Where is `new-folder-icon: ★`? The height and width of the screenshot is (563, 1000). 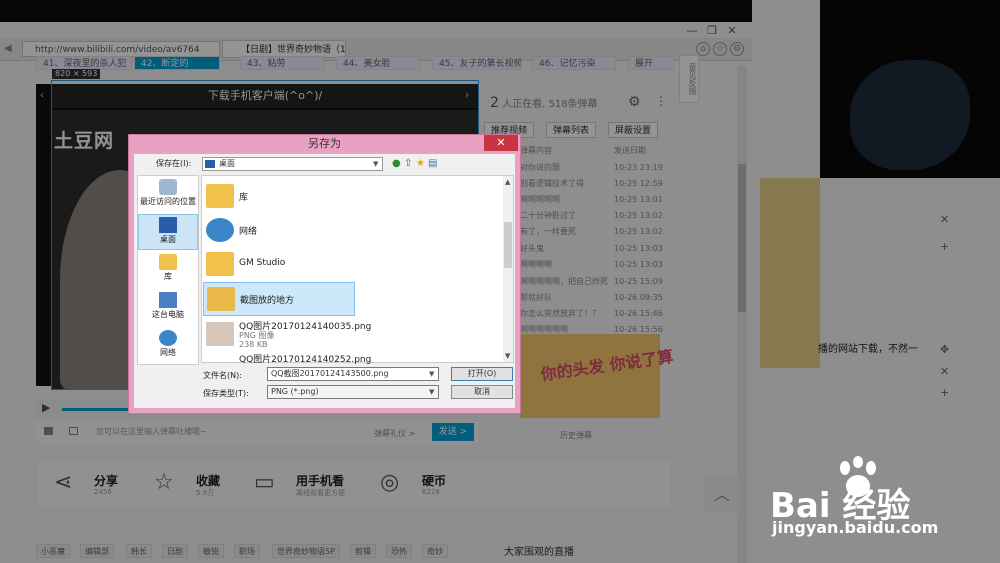 new-folder-icon: ★ is located at coordinates (420, 163).